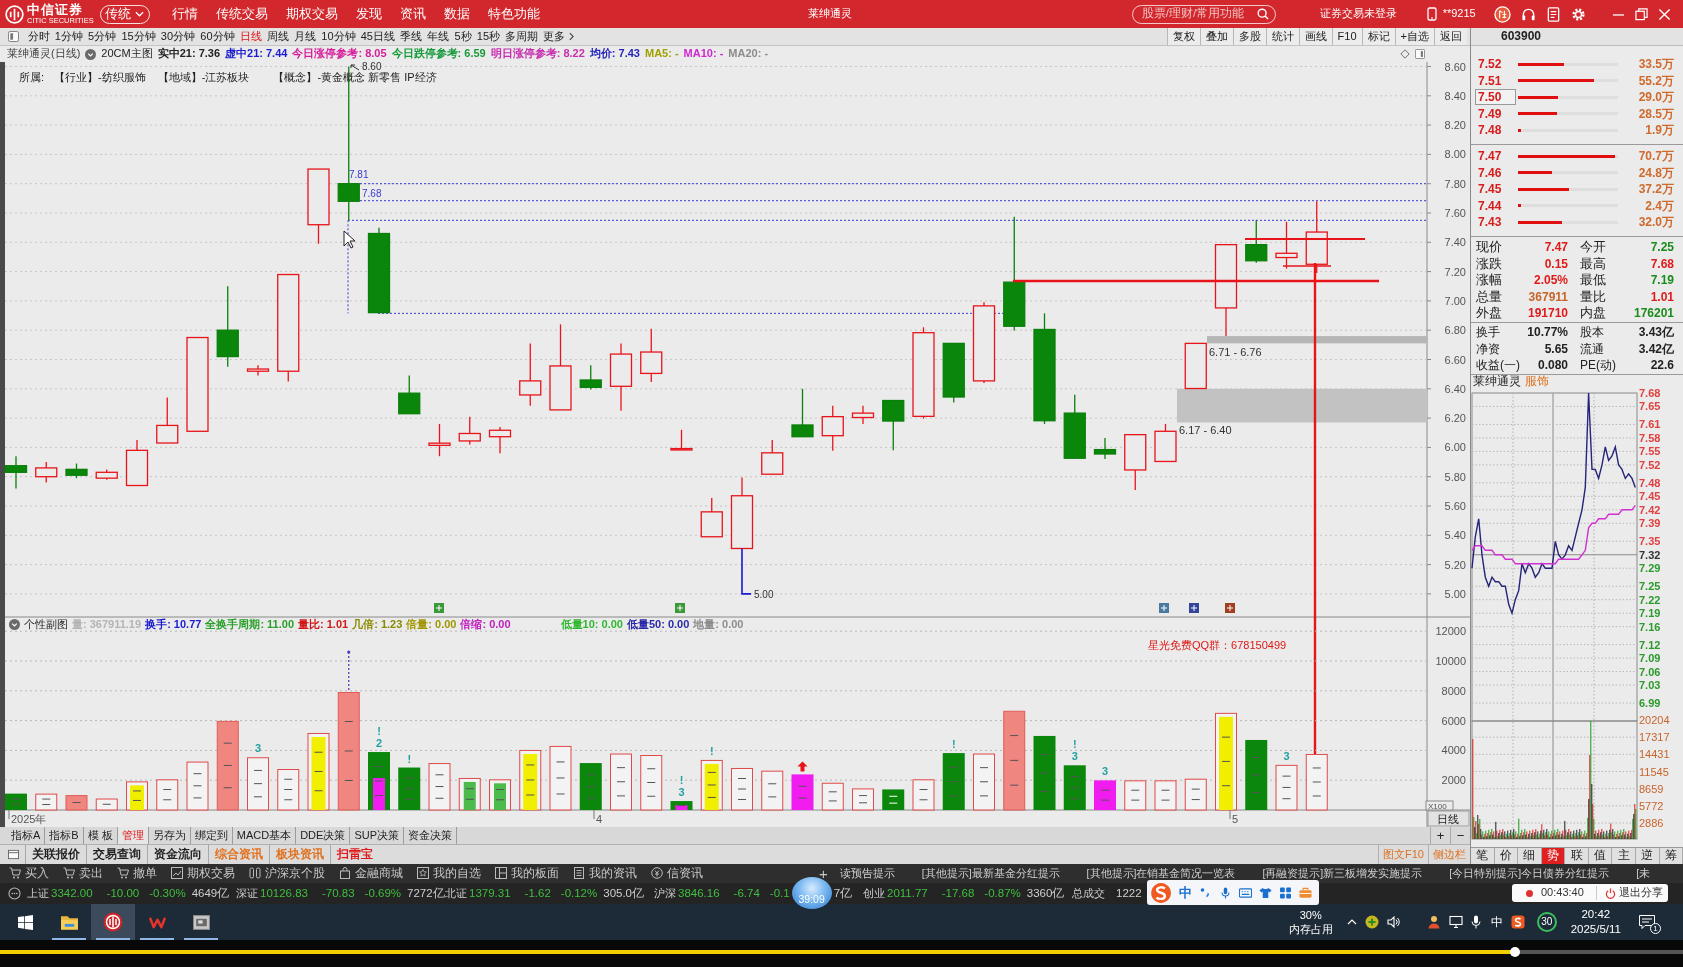  I want to click on quick-action: 撤单, so click(137, 873).